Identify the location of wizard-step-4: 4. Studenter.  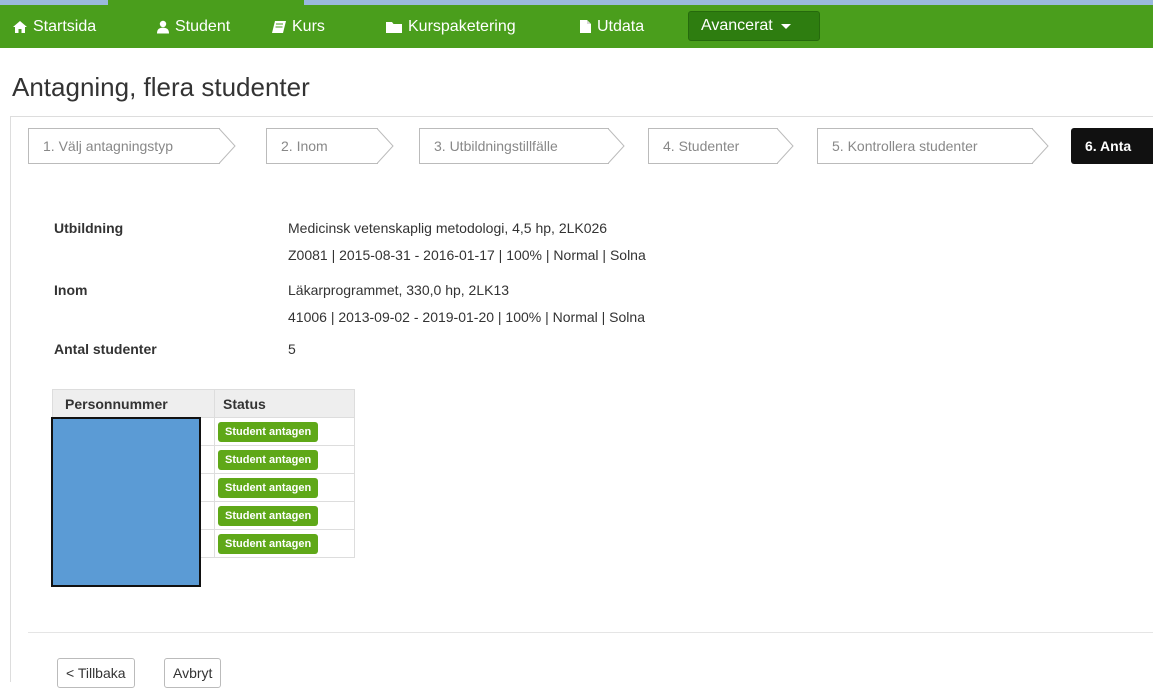
(721, 146).